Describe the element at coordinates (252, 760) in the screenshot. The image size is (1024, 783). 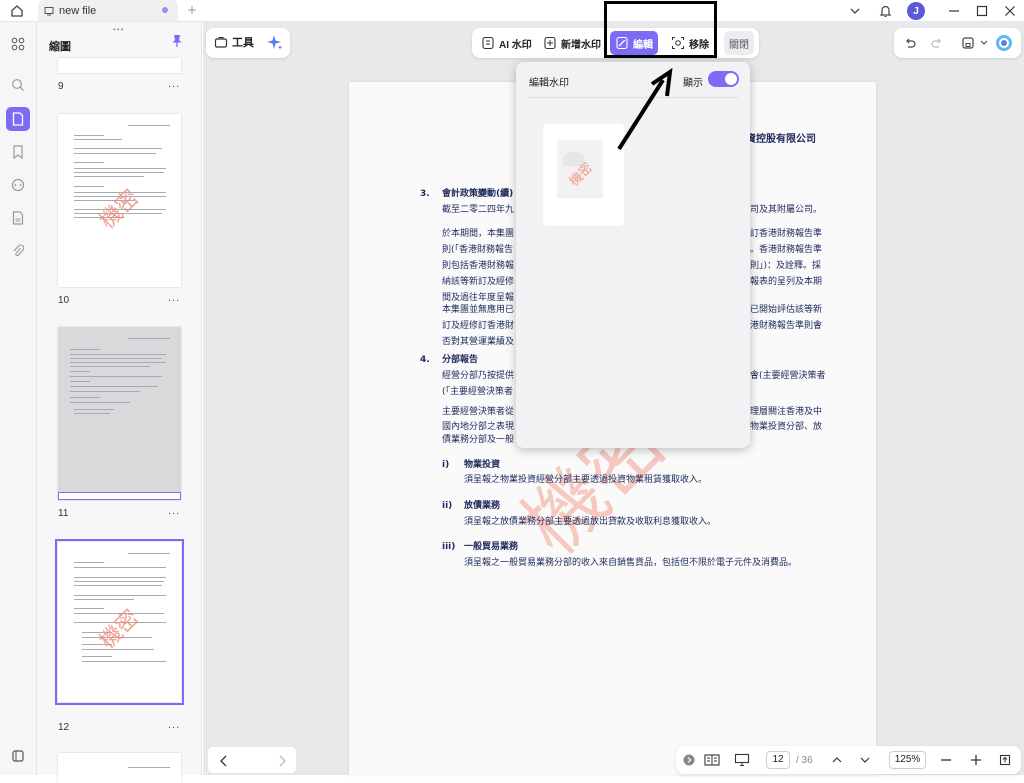
I see `page-nav-arrows` at that location.